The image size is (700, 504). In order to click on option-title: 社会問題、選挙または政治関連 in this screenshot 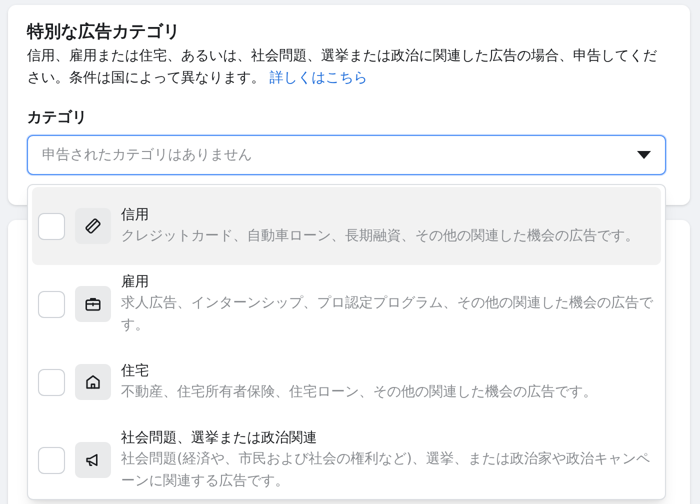, I will do `click(219, 438)`.